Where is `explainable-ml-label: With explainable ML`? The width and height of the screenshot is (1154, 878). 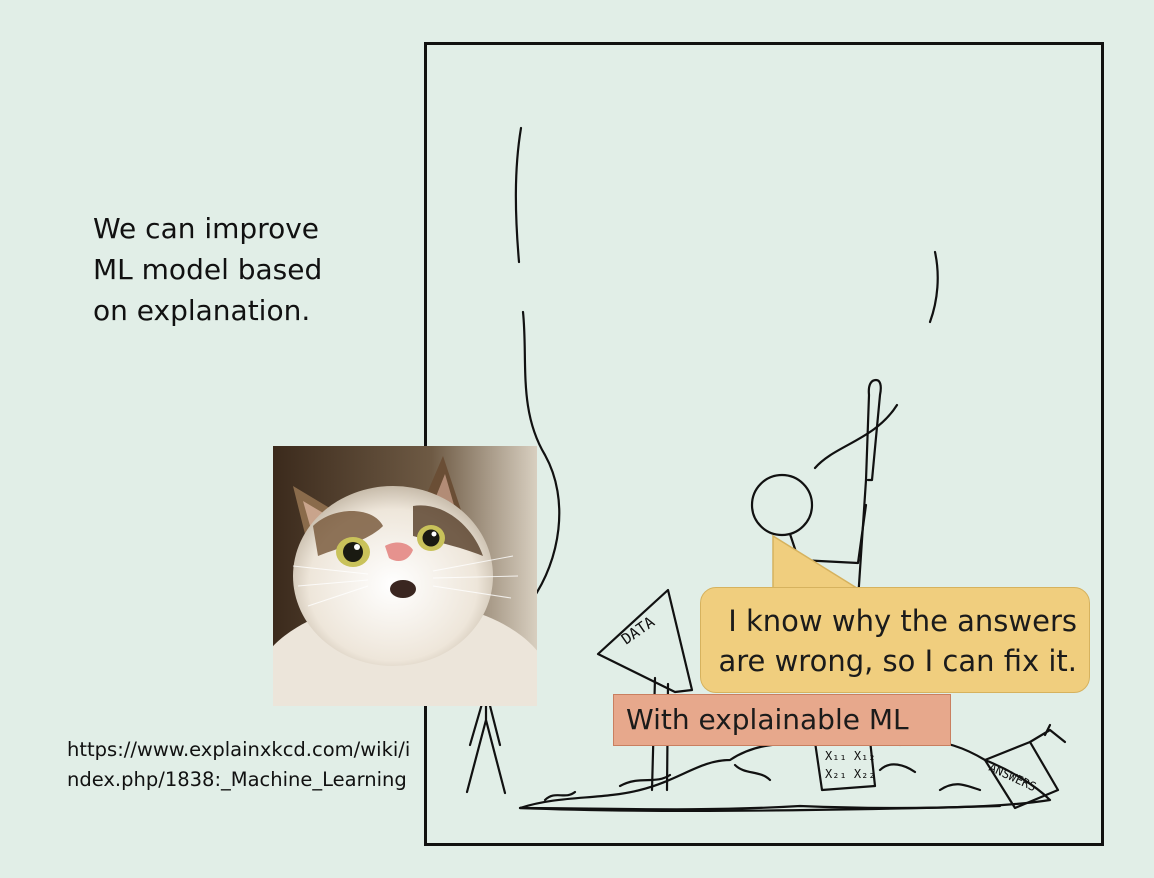 explainable-ml-label: With explainable ML is located at coordinates (782, 720).